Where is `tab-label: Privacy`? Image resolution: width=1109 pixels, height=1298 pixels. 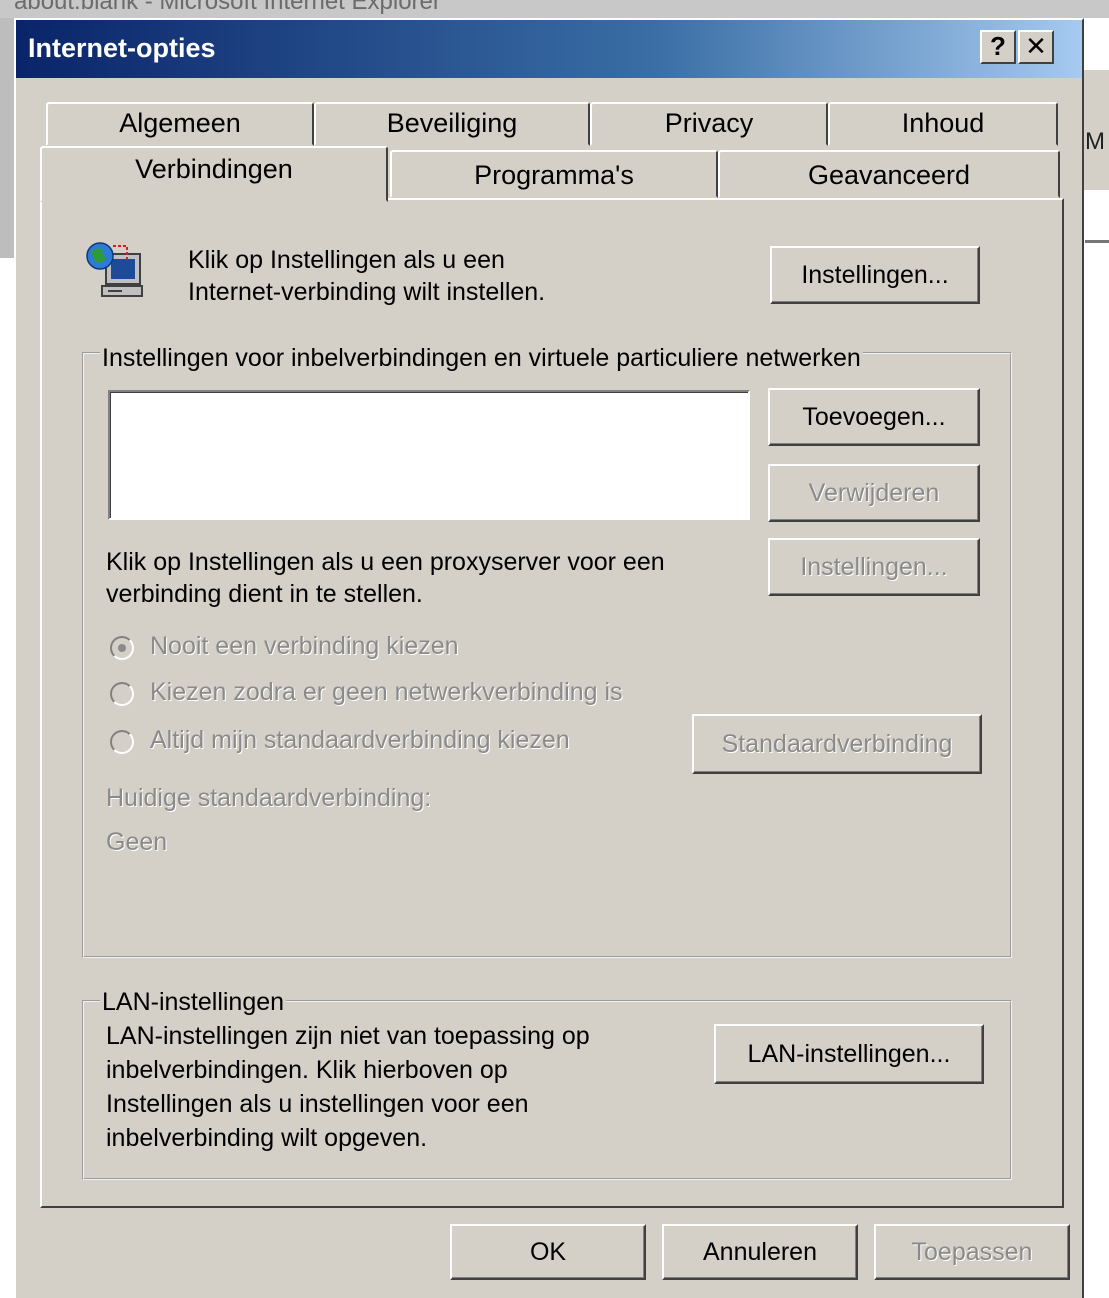 tab-label: Privacy is located at coordinates (709, 123).